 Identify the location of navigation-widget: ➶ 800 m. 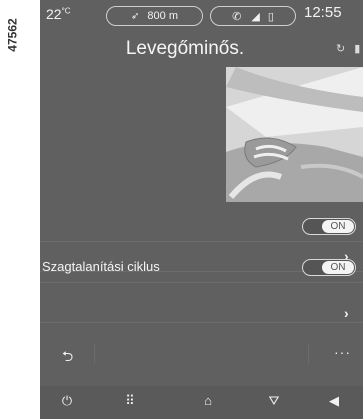
(154, 16).